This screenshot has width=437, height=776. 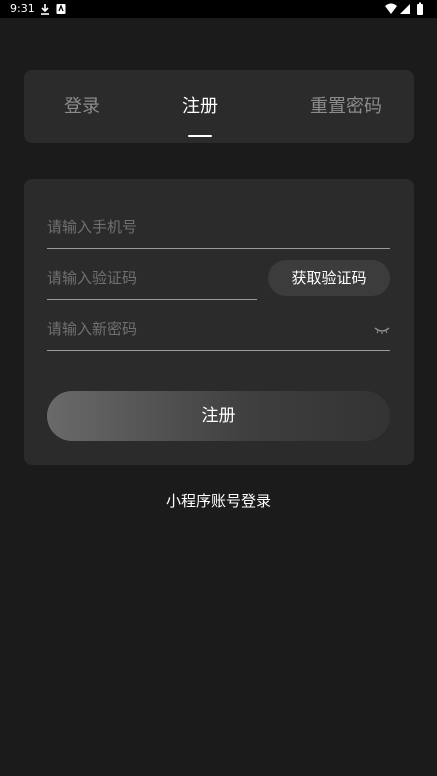 I want to click on code-field, so click(x=152, y=279).